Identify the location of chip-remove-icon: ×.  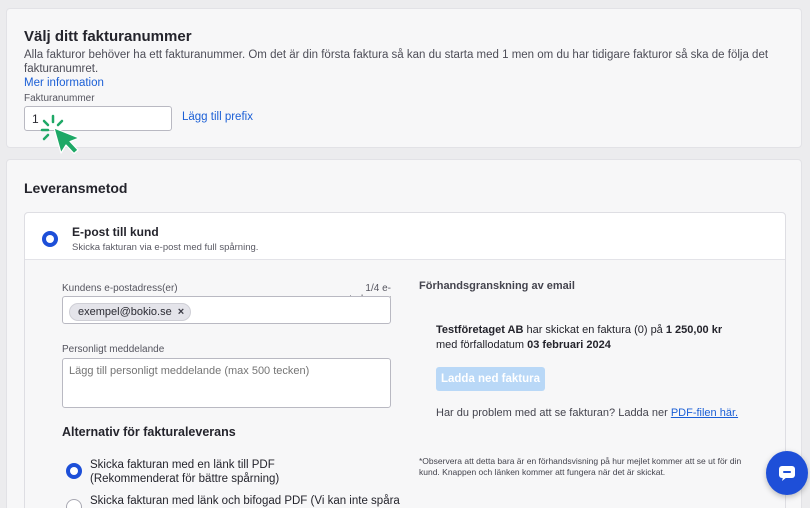
(181, 312).